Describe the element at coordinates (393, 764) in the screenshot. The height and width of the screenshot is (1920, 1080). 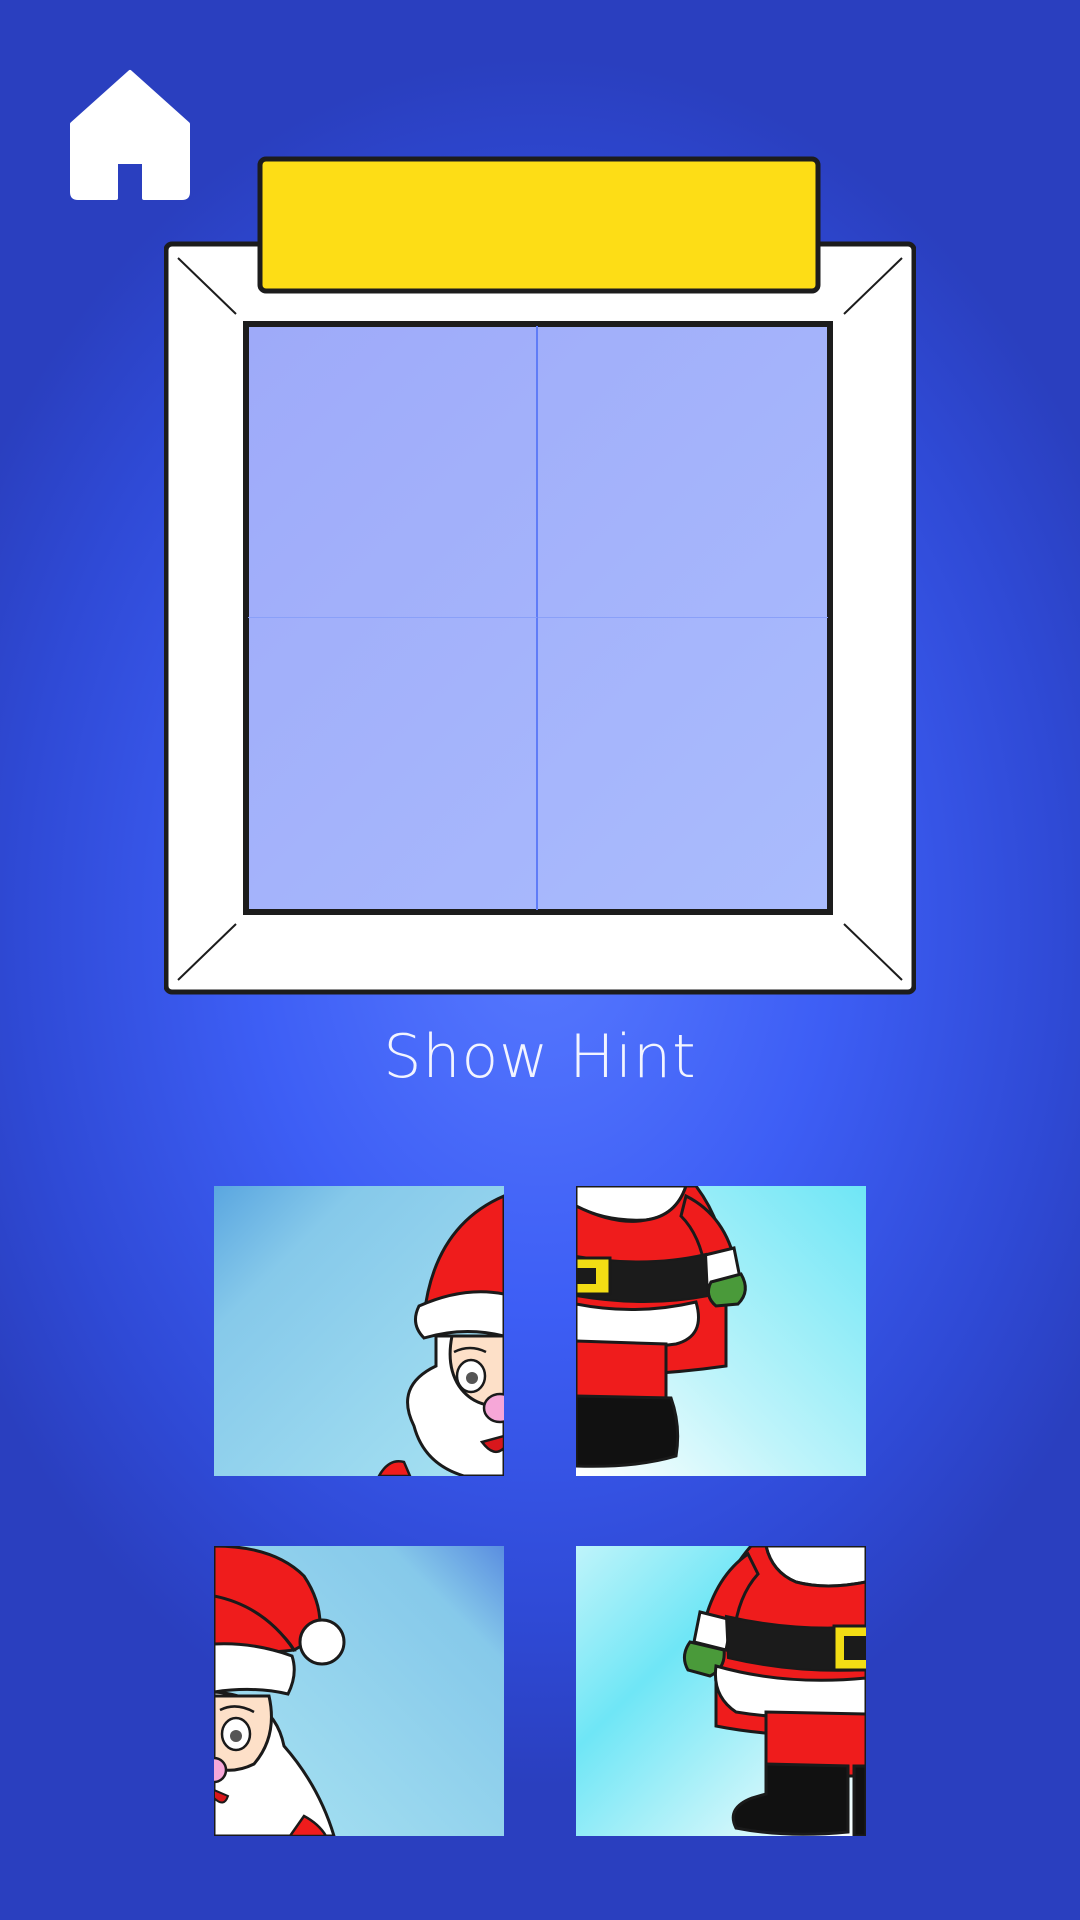
I see `drop-slot-bottom-left` at that location.